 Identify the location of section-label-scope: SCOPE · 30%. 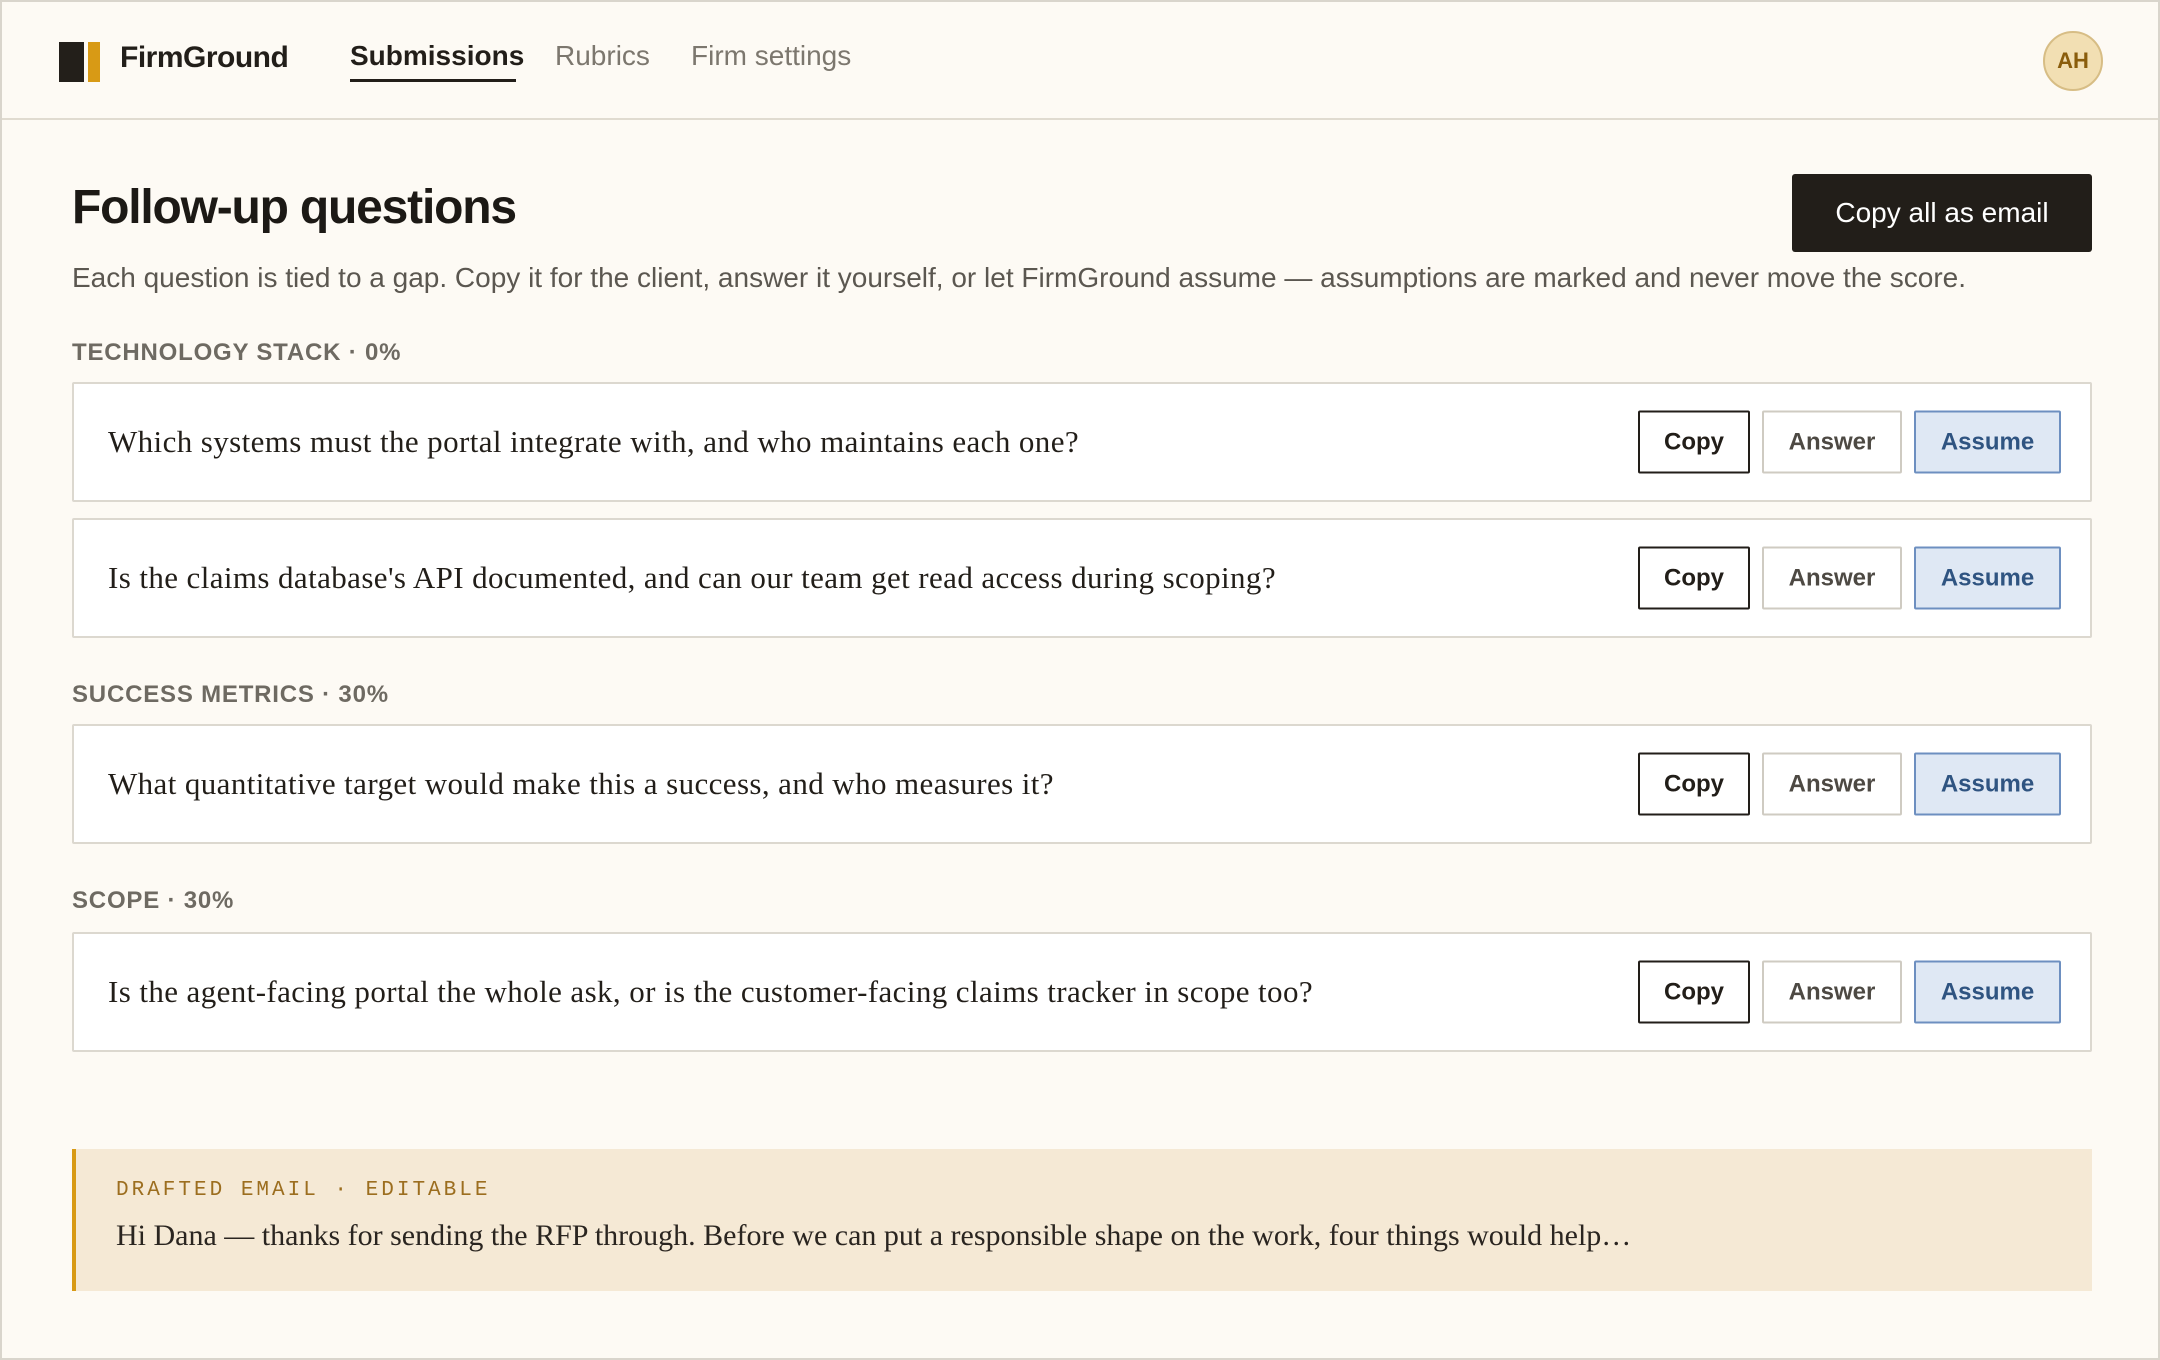
(153, 900).